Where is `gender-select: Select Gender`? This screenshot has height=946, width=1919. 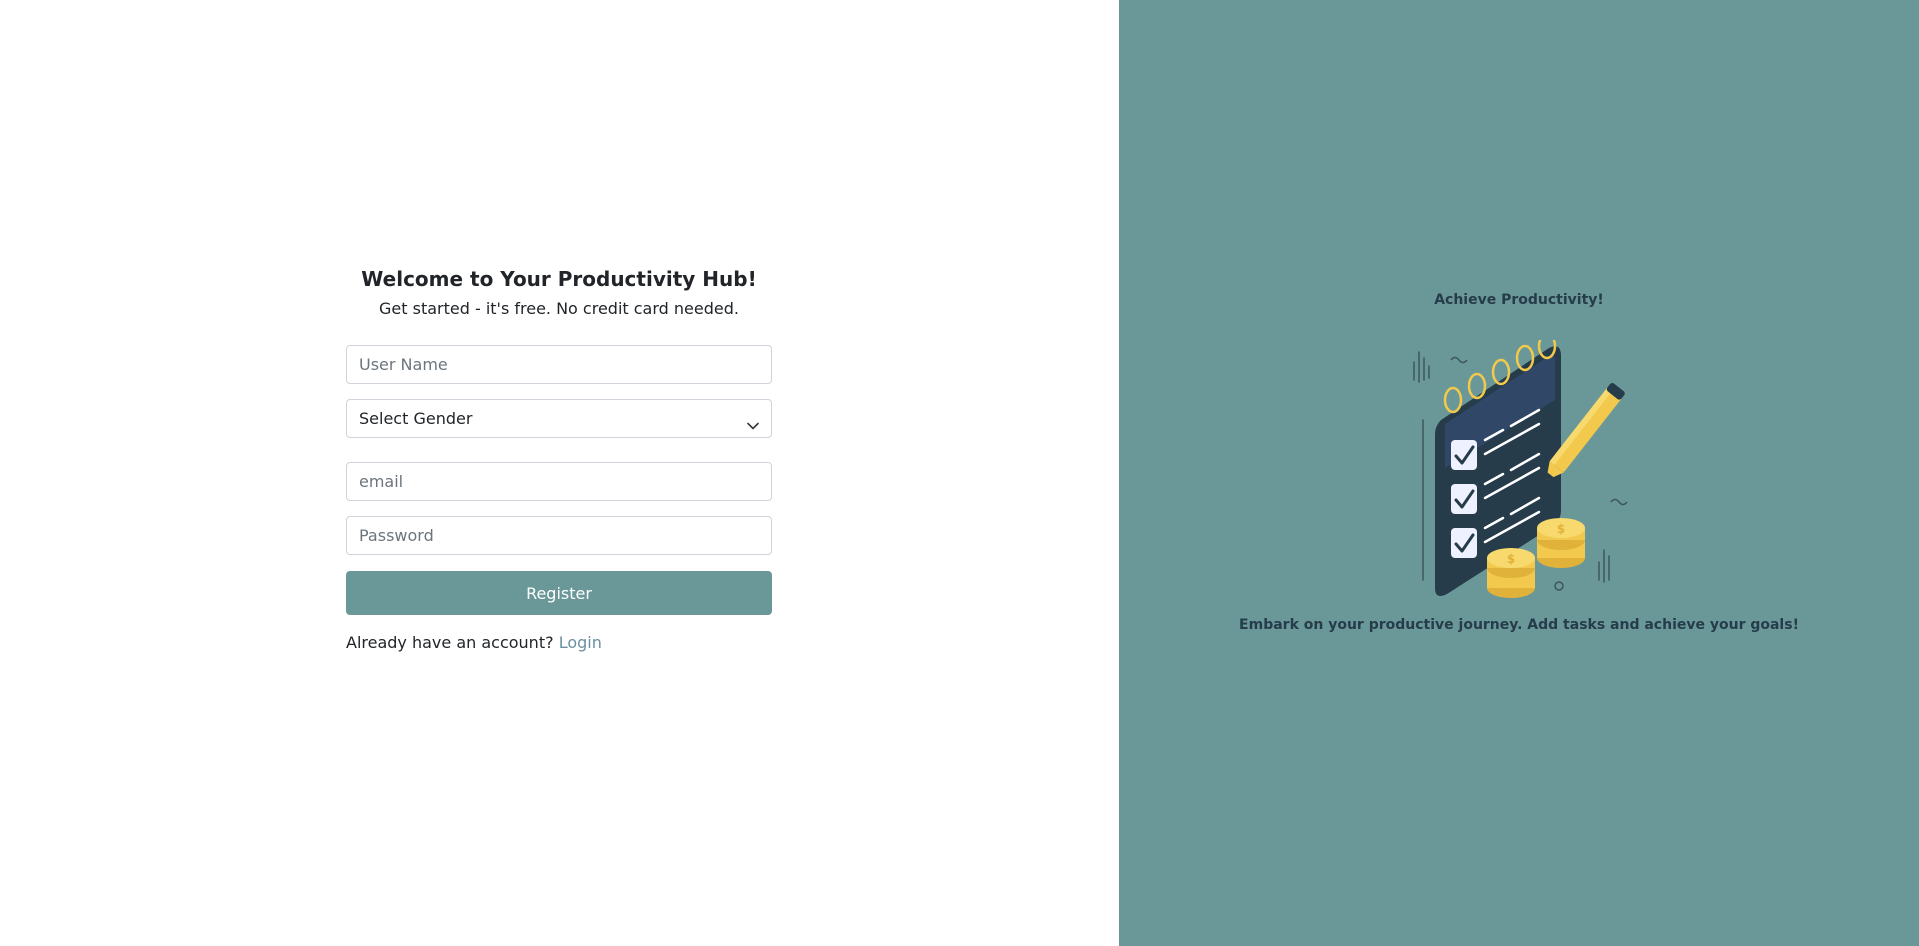 gender-select: Select Gender is located at coordinates (559, 418).